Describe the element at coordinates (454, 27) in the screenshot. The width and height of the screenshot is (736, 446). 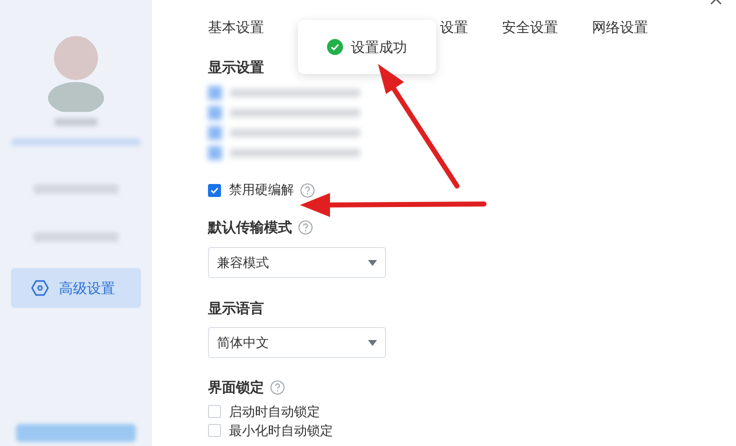
I see `tab: 设置` at that location.